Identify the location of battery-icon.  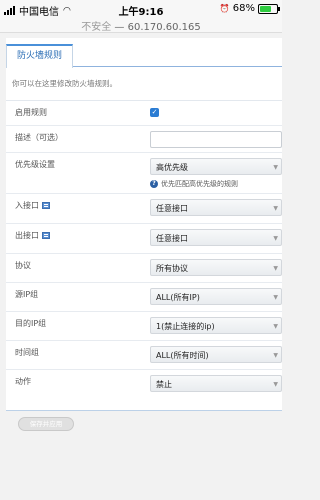
(269, 8).